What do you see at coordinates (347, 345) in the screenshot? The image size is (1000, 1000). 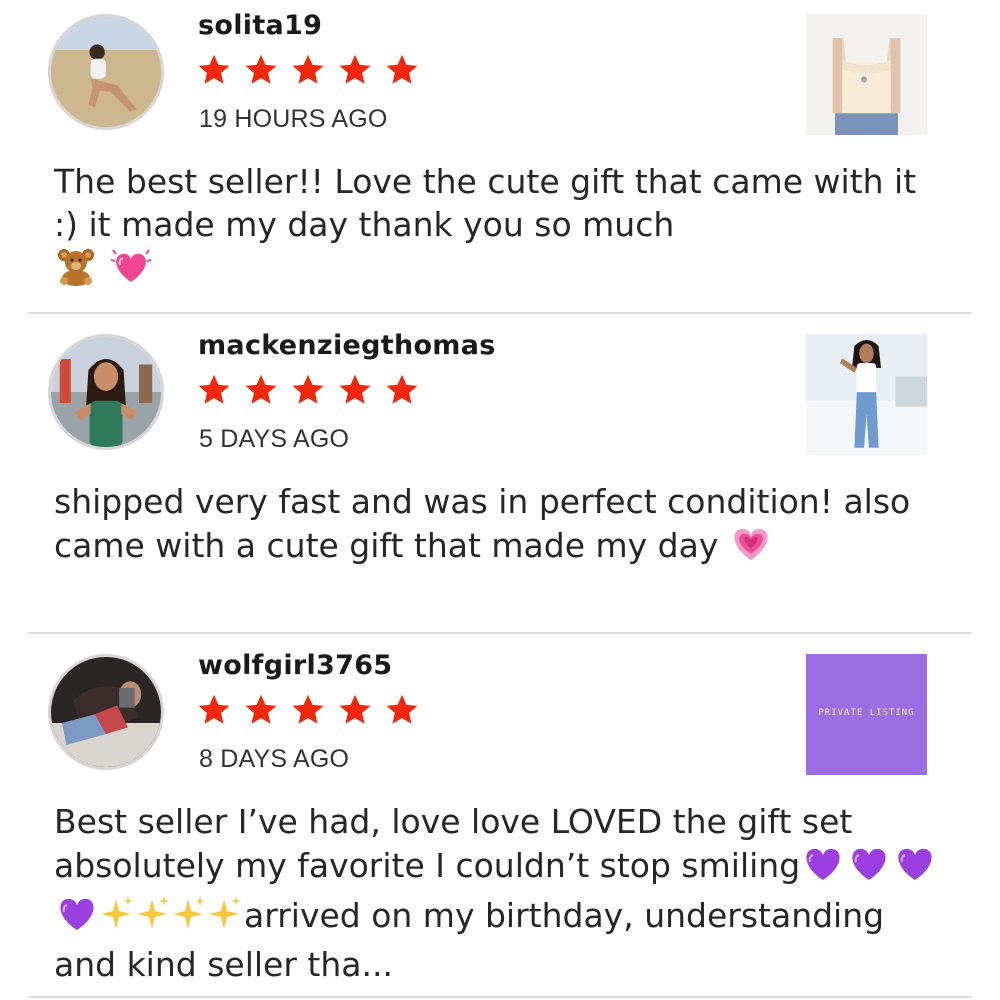 I see `username: mackenziegthomas` at bounding box center [347, 345].